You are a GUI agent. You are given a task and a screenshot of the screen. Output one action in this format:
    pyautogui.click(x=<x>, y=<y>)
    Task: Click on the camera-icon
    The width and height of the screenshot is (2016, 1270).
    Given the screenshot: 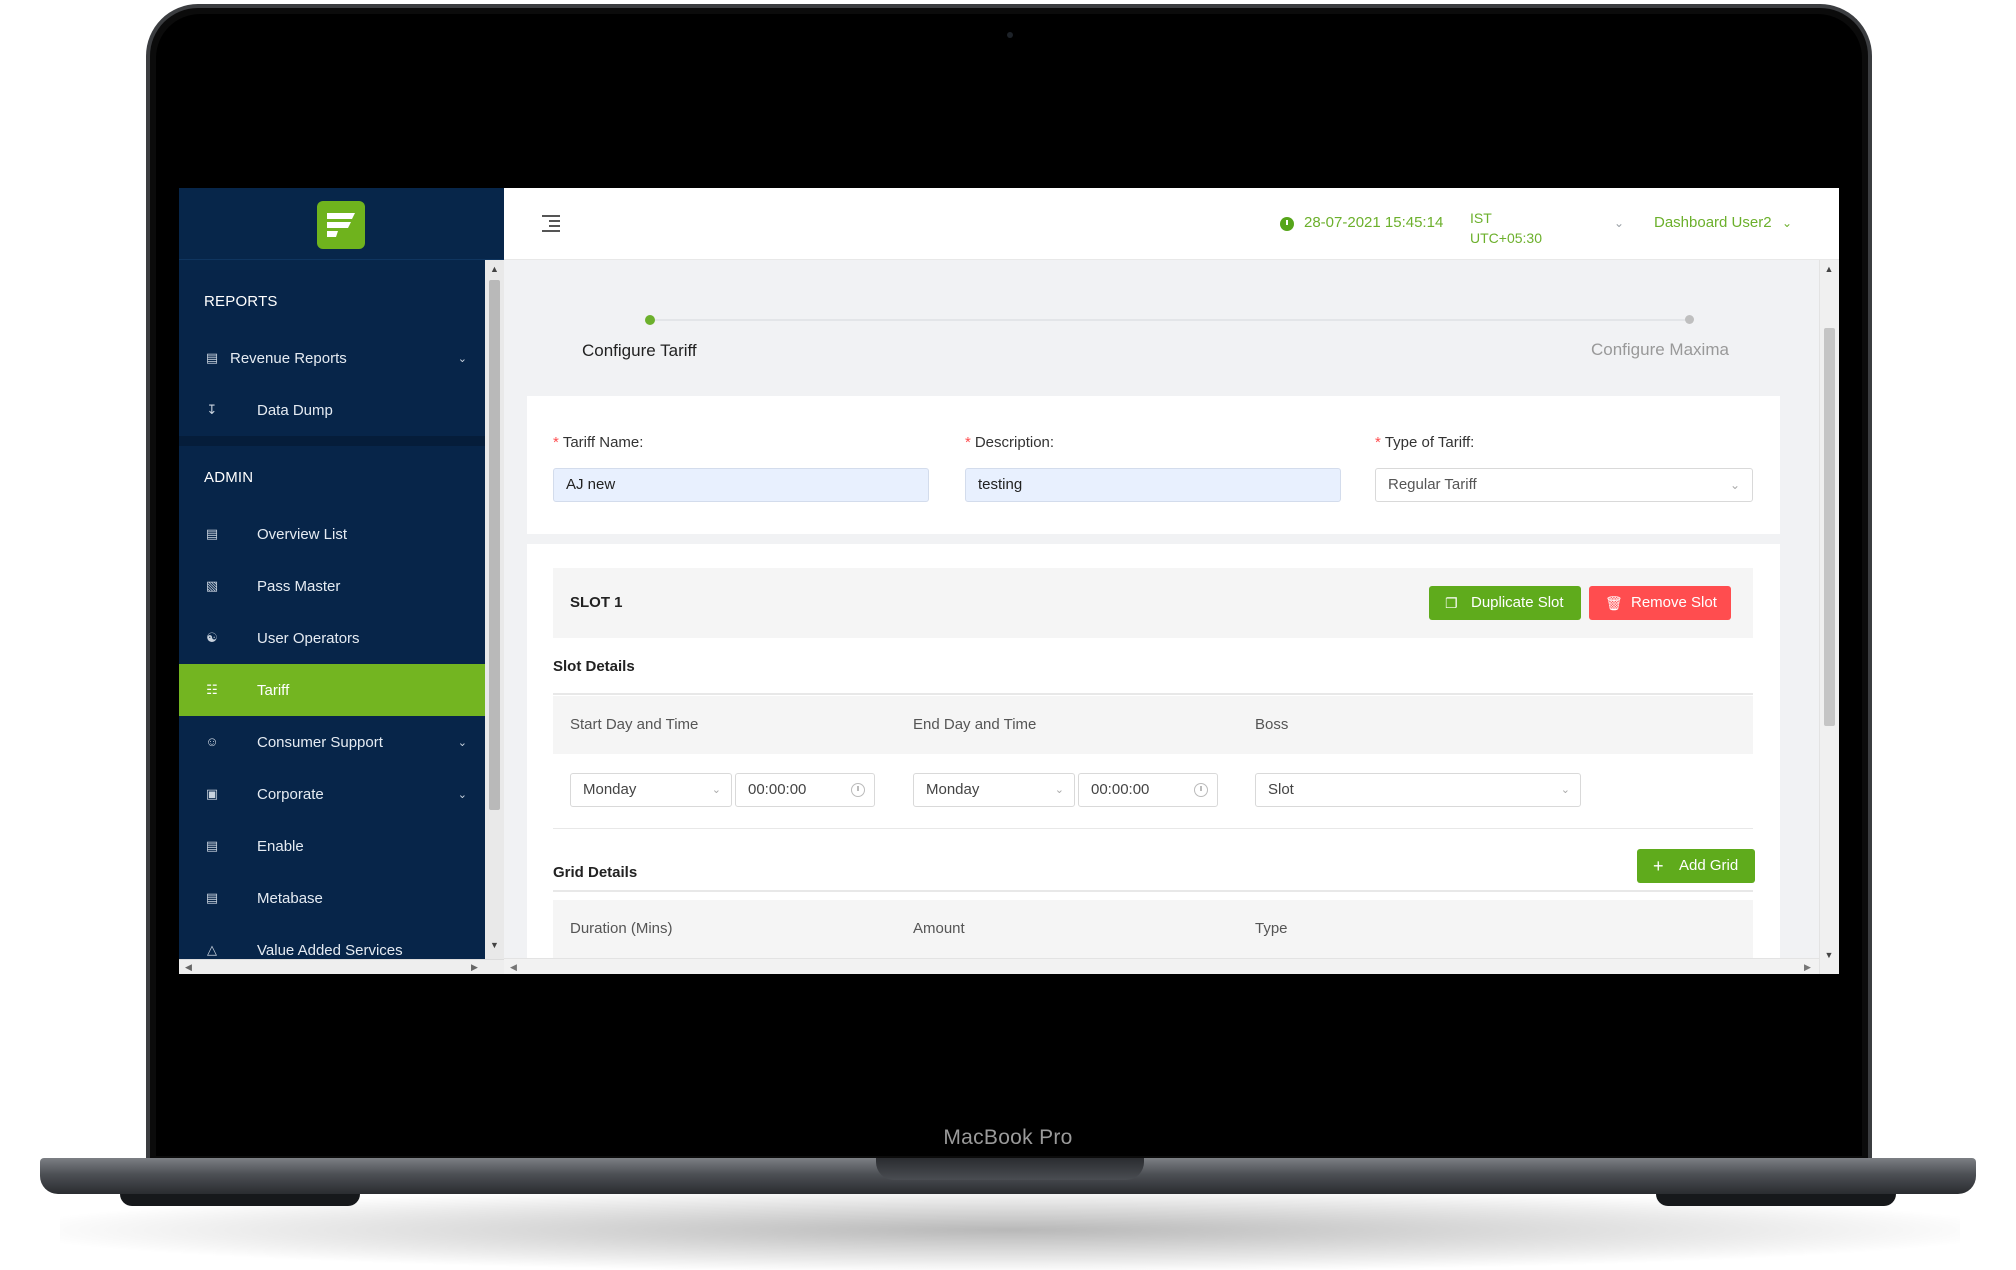 What is the action you would take?
    pyautogui.click(x=1010, y=35)
    